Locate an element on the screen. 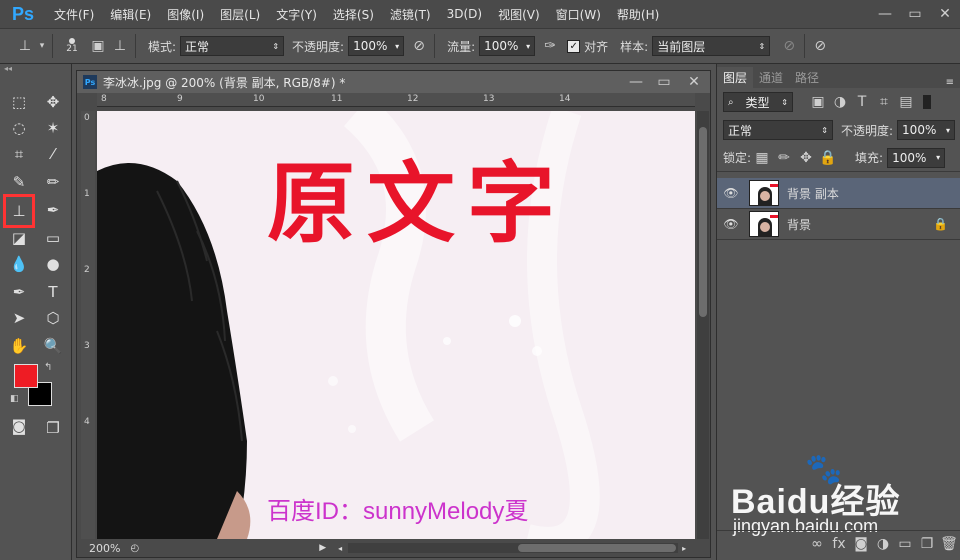  hand-tool-icon: ✋ is located at coordinates (19, 346).